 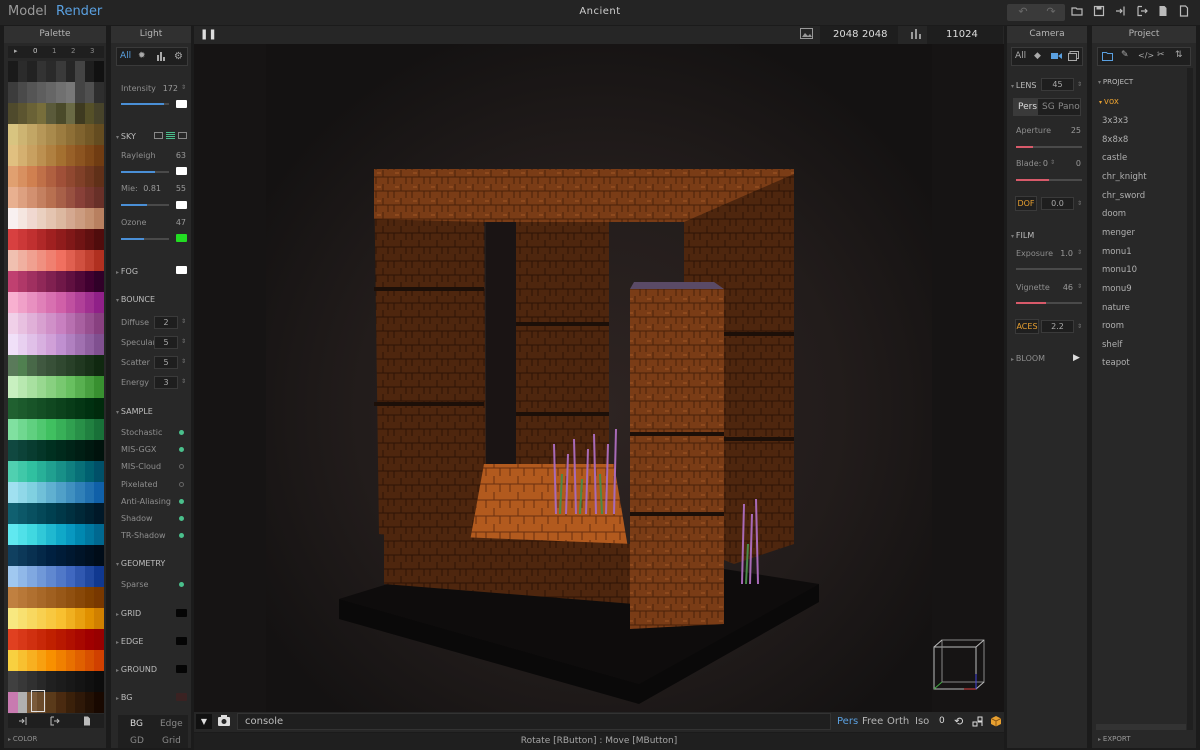 I want to click on edge-color-swatch, so click(x=181, y=641).